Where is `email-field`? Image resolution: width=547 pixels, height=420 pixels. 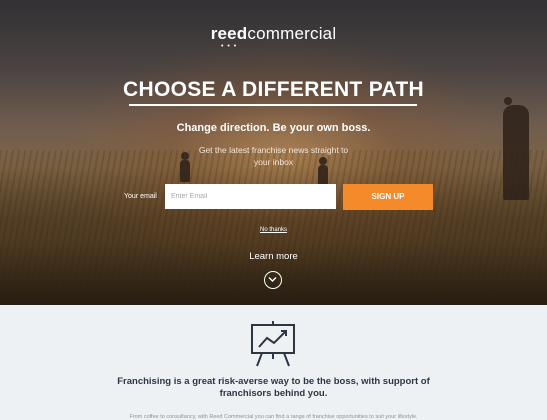 email-field is located at coordinates (250, 196).